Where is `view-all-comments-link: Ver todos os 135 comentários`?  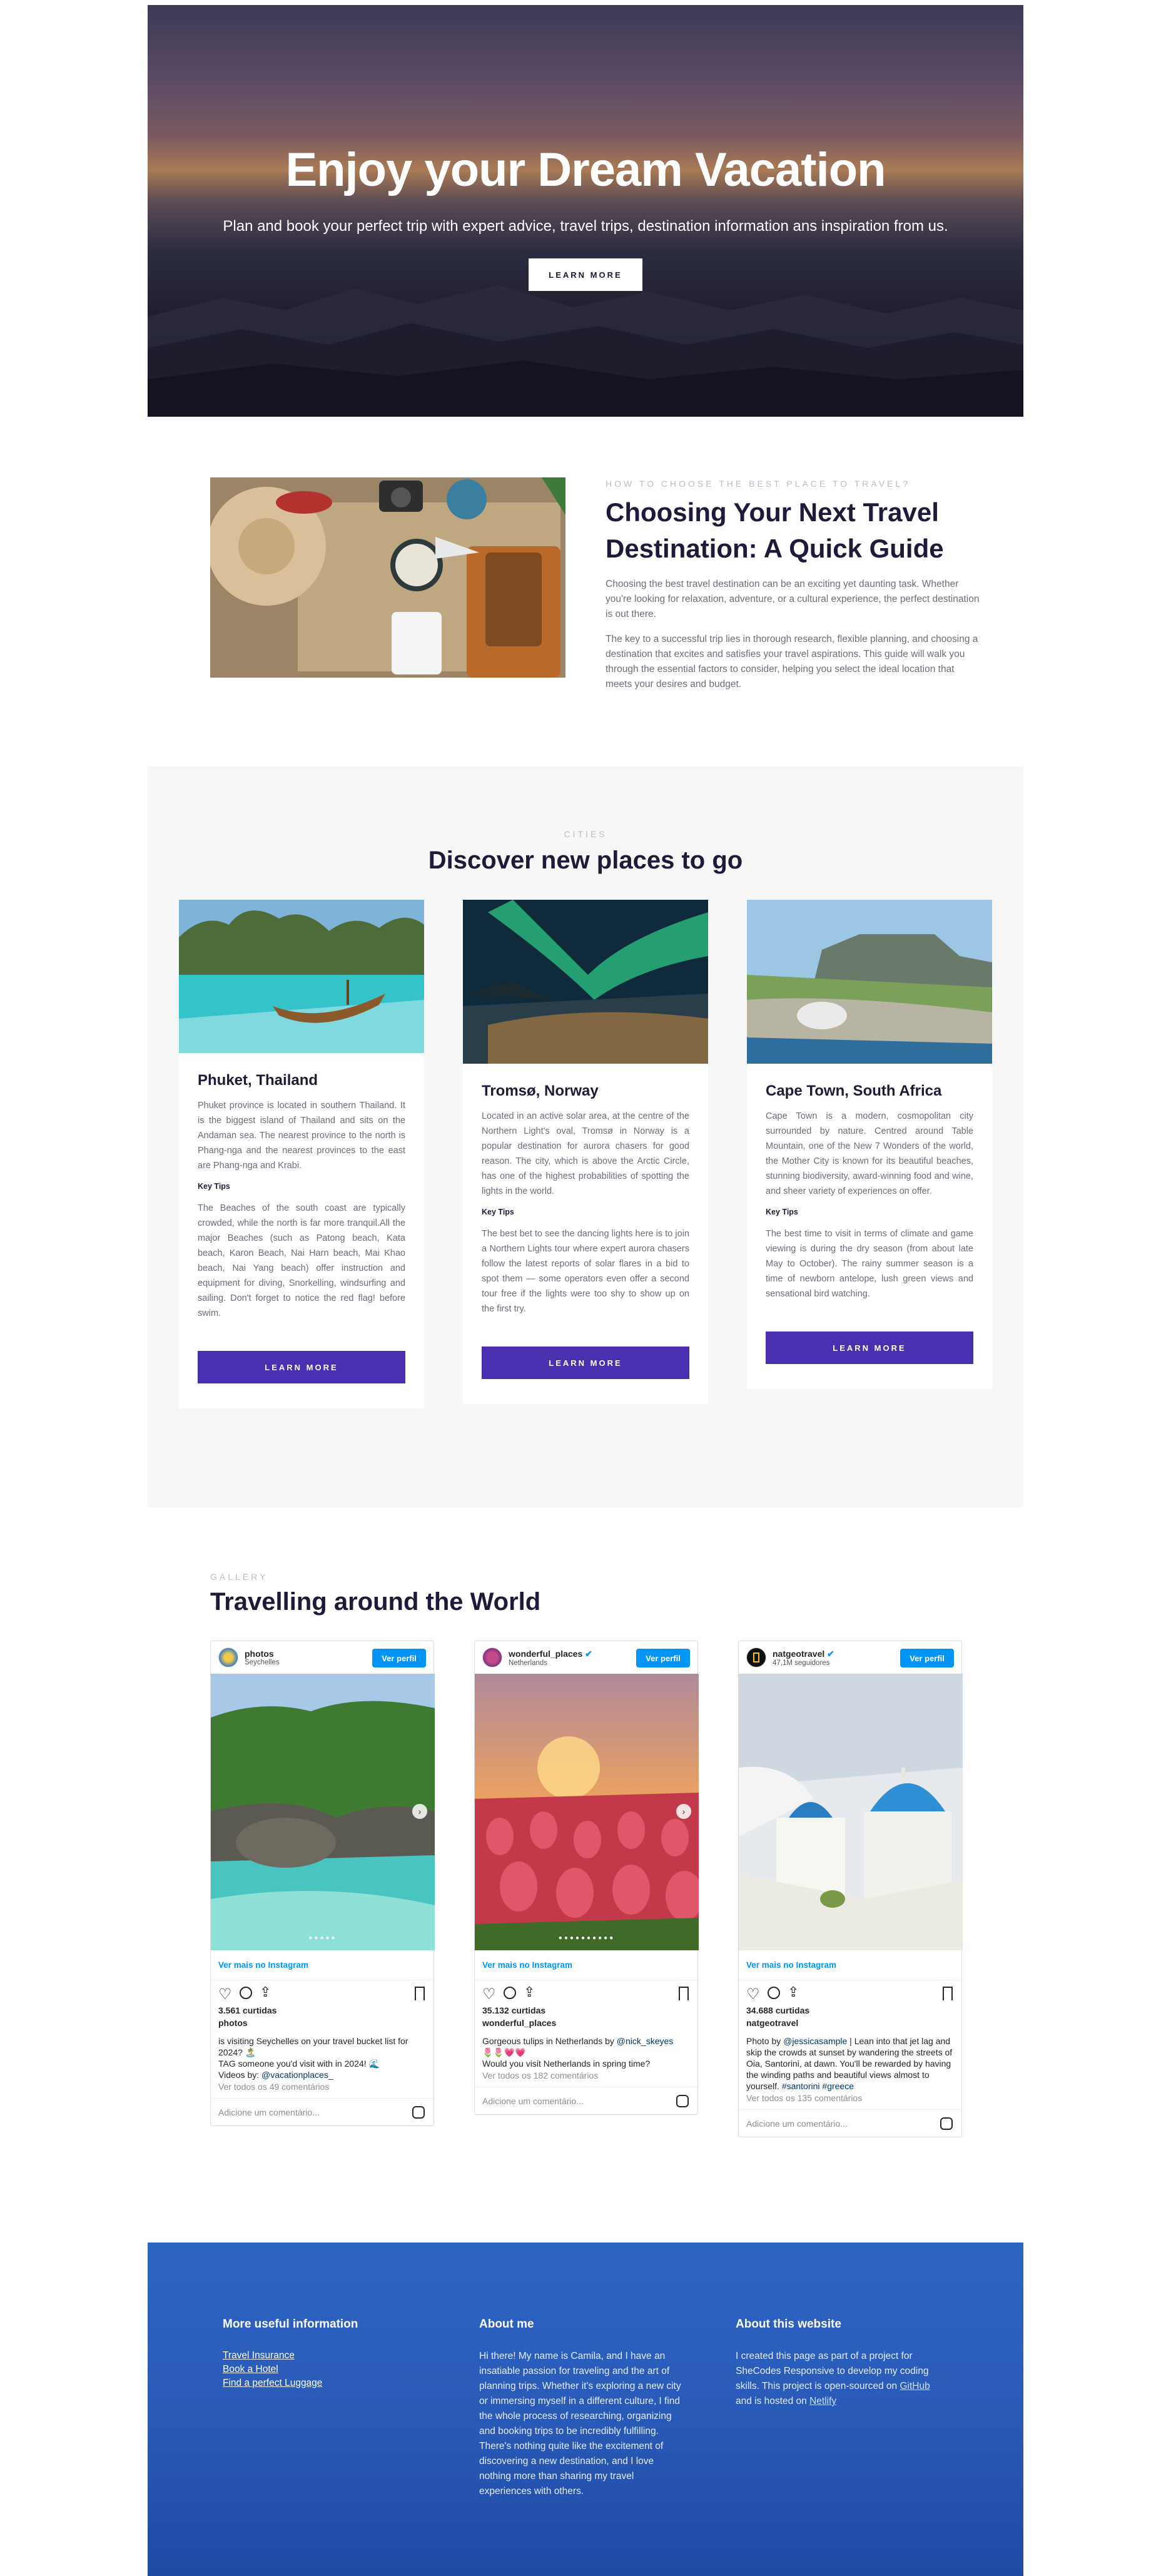 view-all-comments-link: Ver todos os 135 comentários is located at coordinates (850, 2100).